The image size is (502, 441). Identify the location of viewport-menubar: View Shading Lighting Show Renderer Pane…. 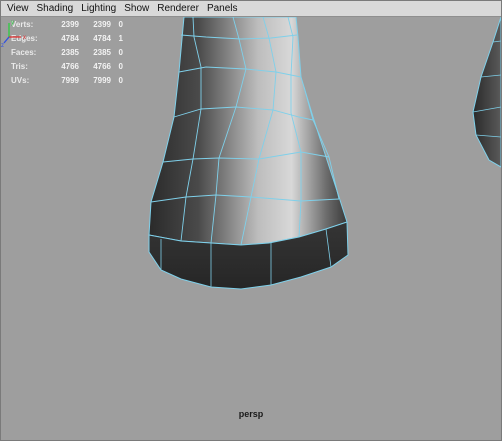
(251, 9).